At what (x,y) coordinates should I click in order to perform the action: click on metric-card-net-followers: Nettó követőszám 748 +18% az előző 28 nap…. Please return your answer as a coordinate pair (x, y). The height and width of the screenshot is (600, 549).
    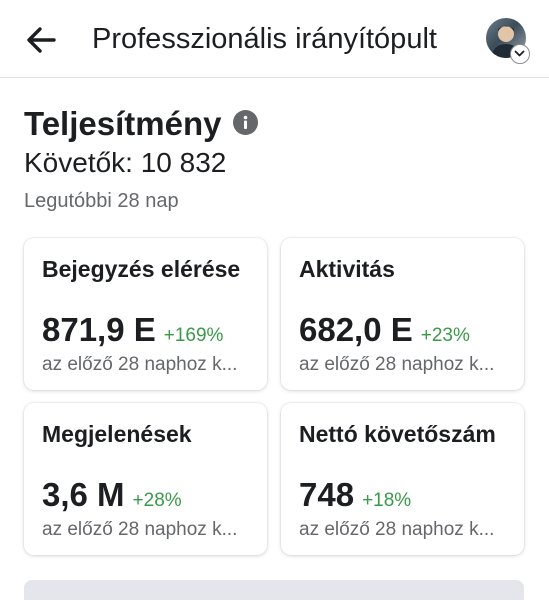
    Looking at the image, I should click on (402, 479).